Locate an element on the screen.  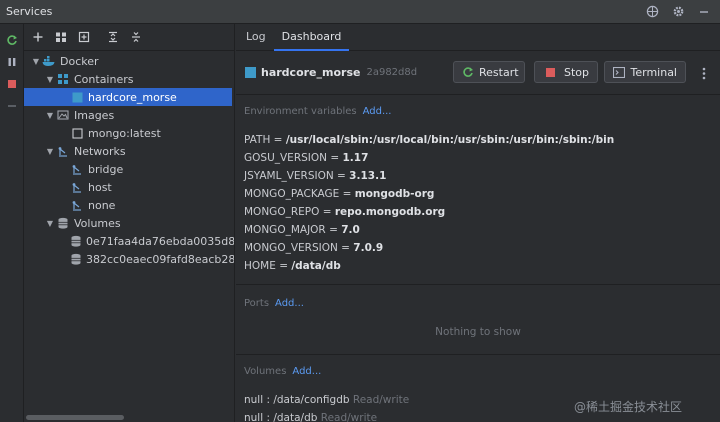
tree-item-network: bridge is located at coordinates (129, 169).